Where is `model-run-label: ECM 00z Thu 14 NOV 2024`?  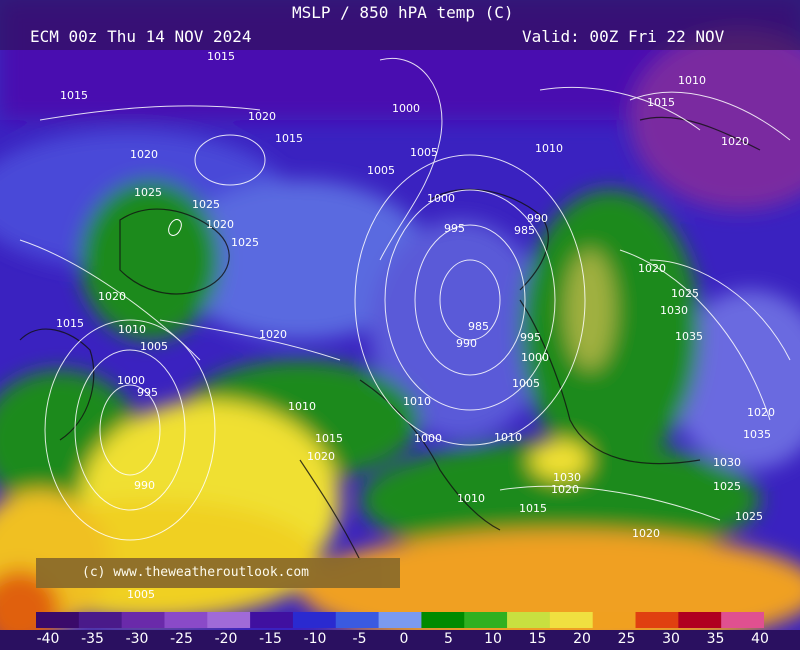 model-run-label: ECM 00z Thu 14 NOV 2024 is located at coordinates (141, 36).